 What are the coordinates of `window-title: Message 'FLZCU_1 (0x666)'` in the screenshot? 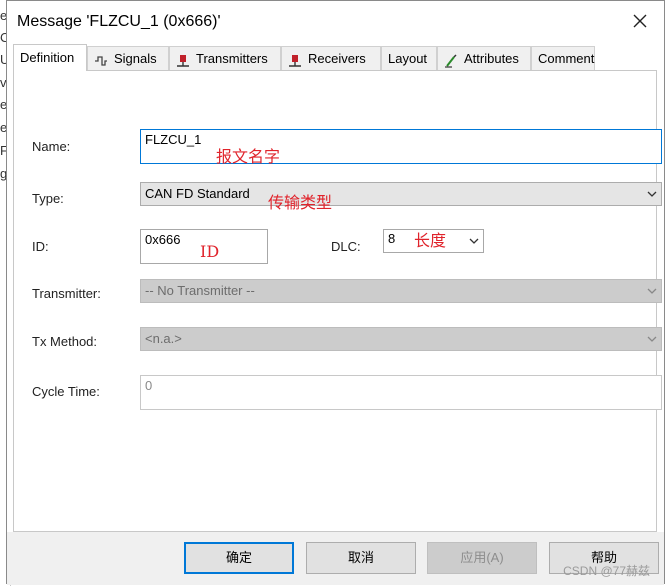 It's located at (119, 21).